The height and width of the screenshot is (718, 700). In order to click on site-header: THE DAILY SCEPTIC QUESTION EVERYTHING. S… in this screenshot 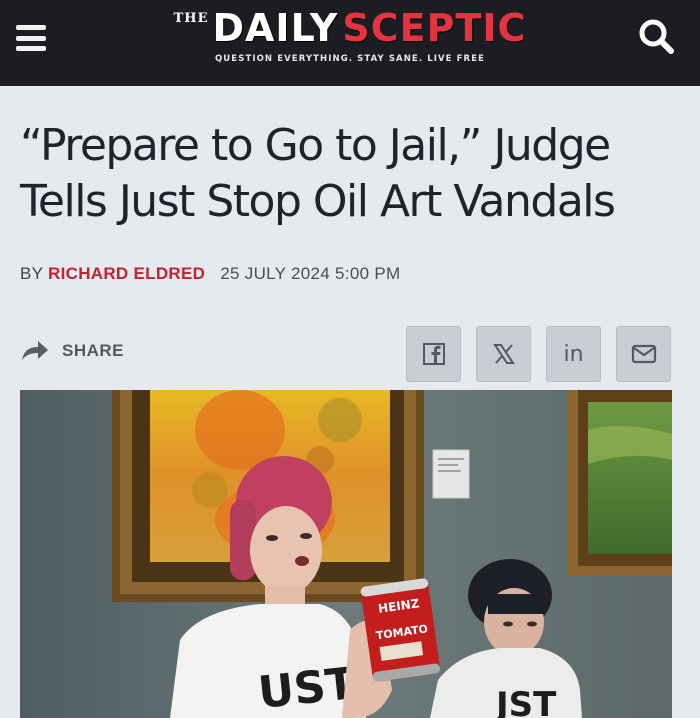, I will do `click(350, 43)`.